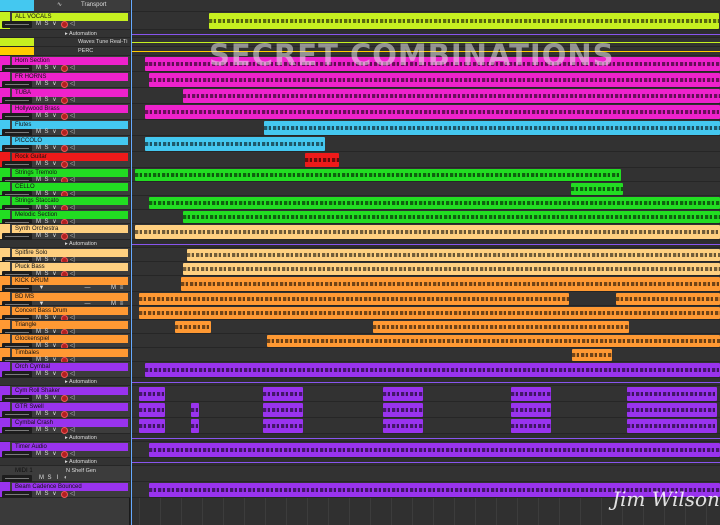  Describe the element at coordinates (70, 141) in the screenshot. I see `track-name: PICCOLO` at that location.